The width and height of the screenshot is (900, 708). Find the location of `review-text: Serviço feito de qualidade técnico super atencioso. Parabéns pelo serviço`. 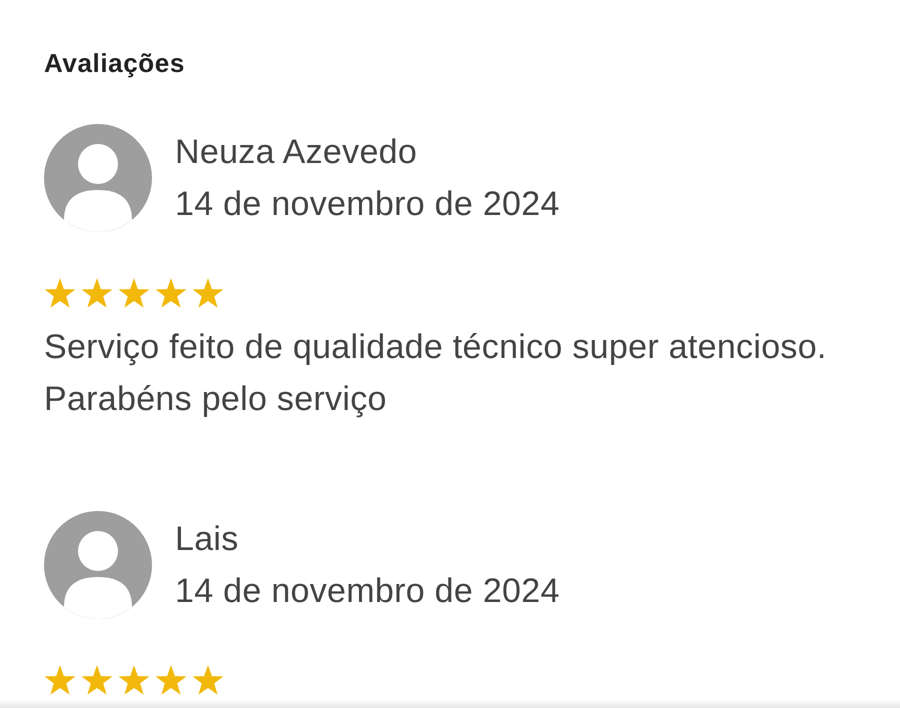

review-text: Serviço feito de qualidade técnico super atencioso. Parabéns pelo serviço is located at coordinates (436, 373).